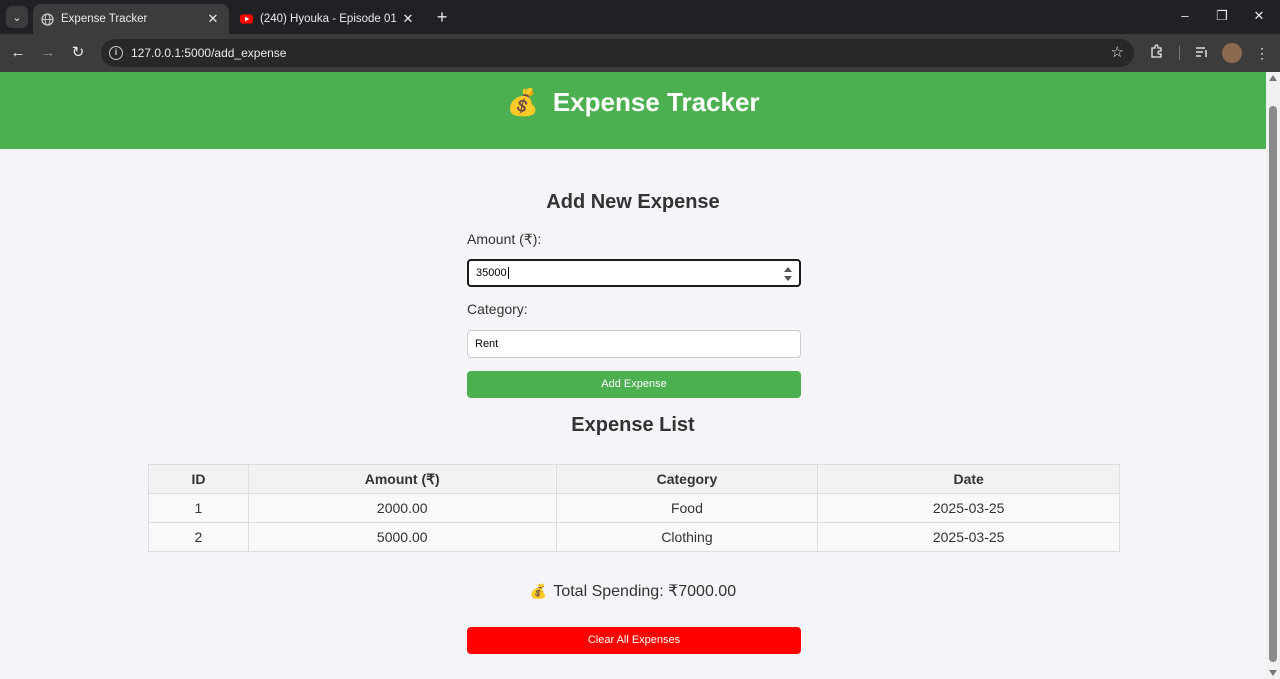  I want to click on cell-amount: 2000.00, so click(402, 508).